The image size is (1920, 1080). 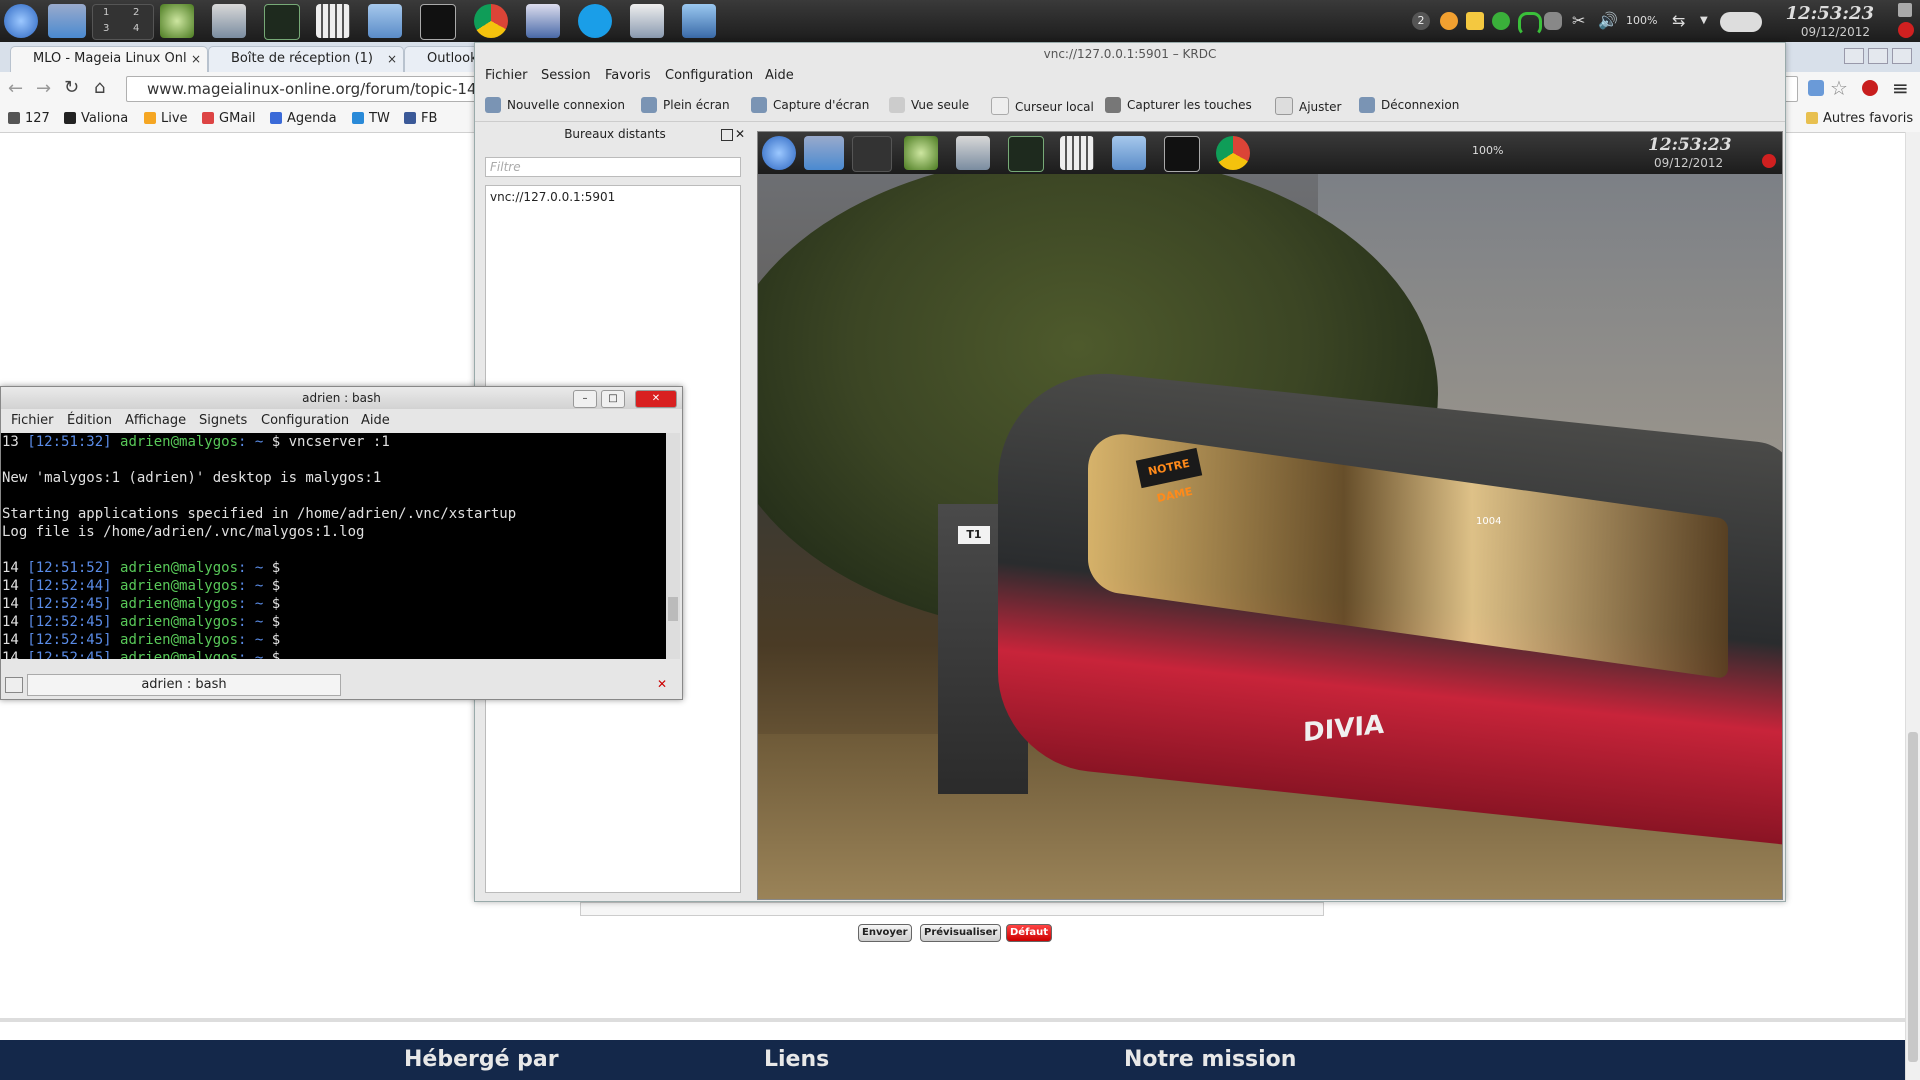 What do you see at coordinates (282, 22) in the screenshot?
I see `system-monitor-icon` at bounding box center [282, 22].